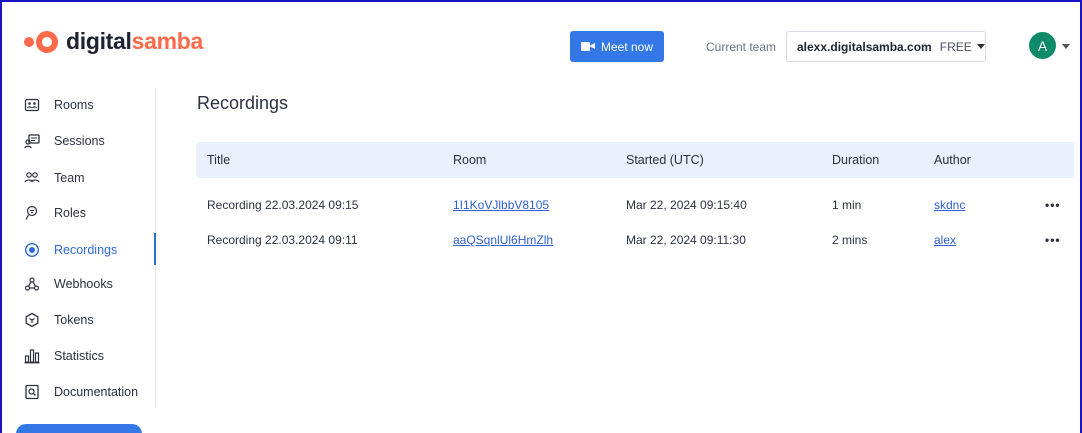 This screenshot has height=433, width=1082. What do you see at coordinates (96, 392) in the screenshot?
I see `sidebar-item-label: Documentation` at bounding box center [96, 392].